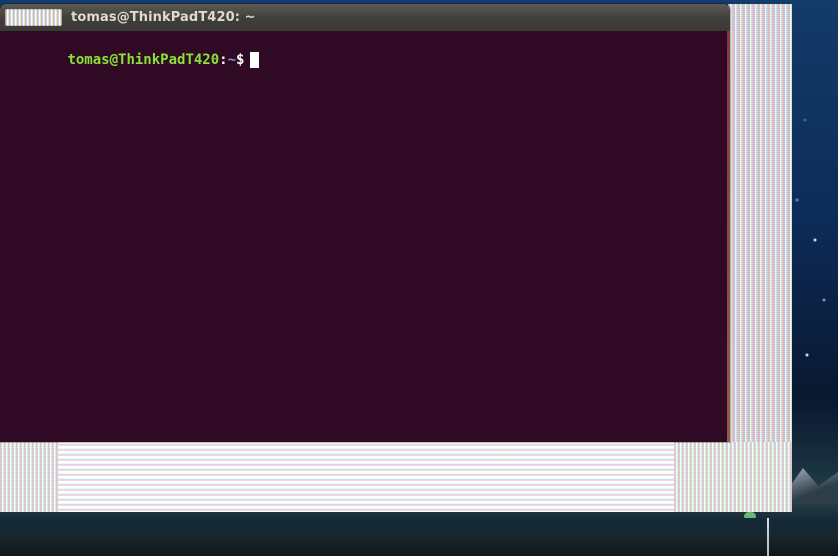 The image size is (838, 556). Describe the element at coordinates (33, 17) in the screenshot. I see `window-controls` at that location.